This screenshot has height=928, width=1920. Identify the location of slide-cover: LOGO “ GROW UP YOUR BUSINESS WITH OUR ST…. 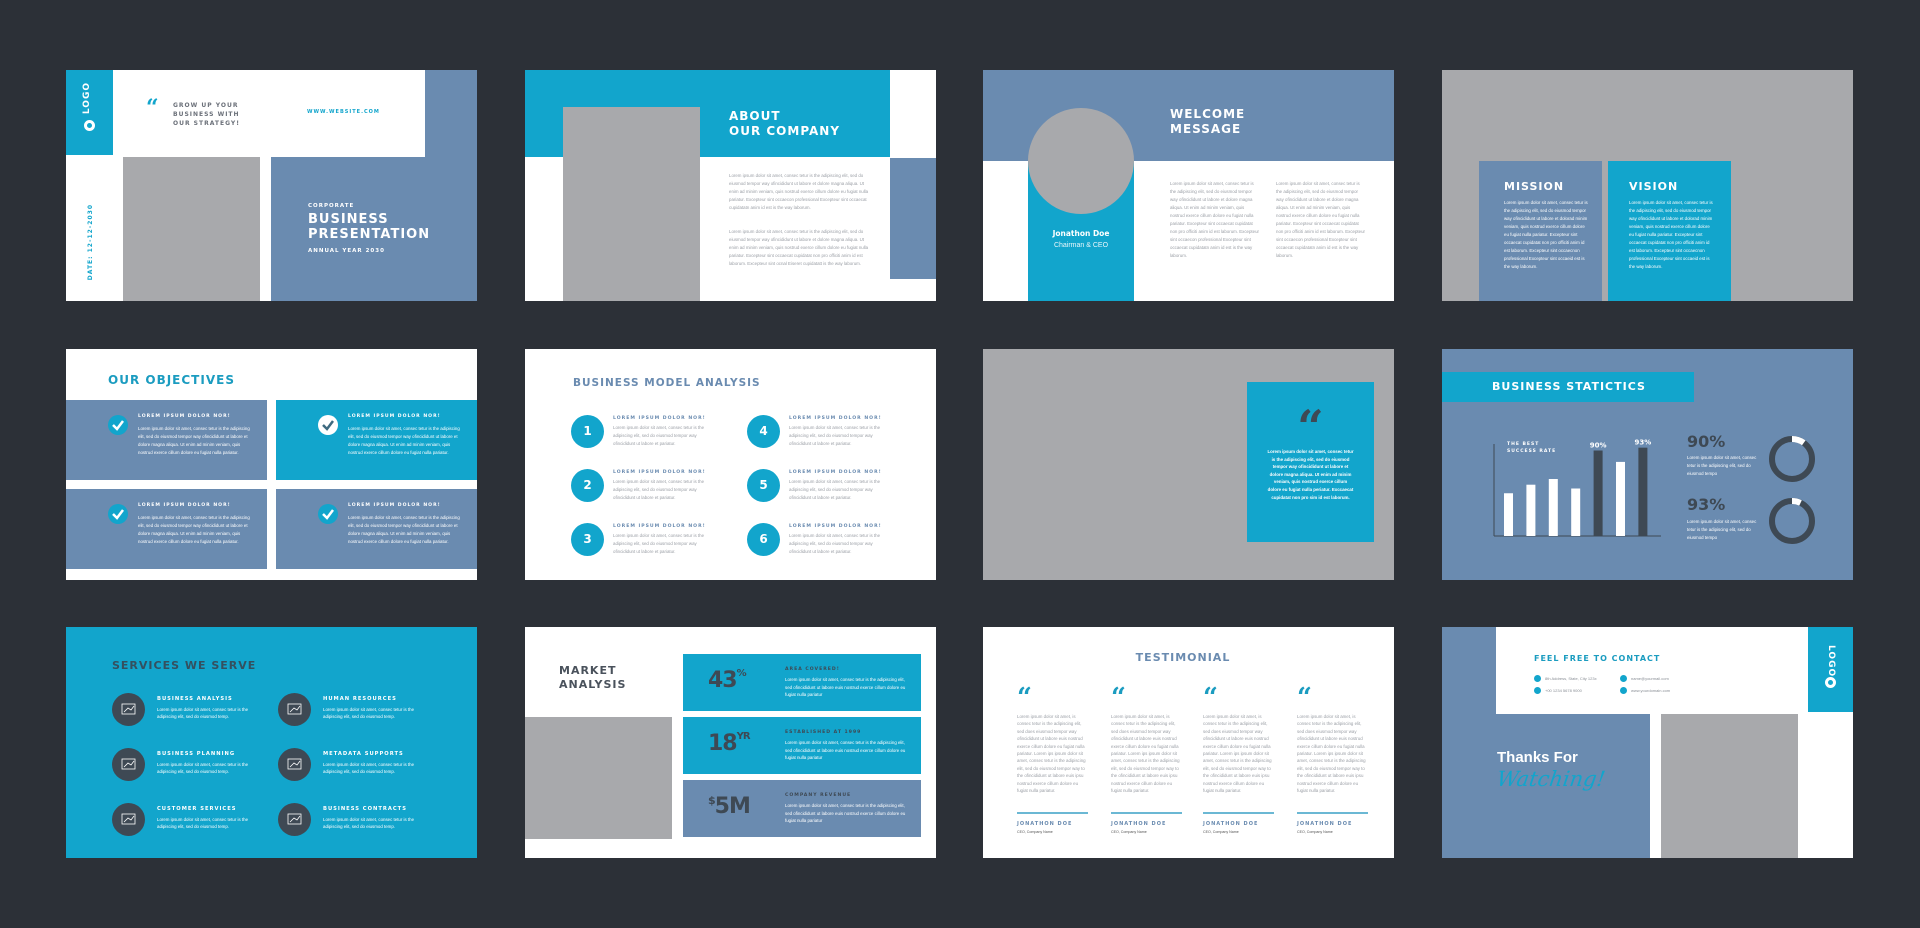
(271, 185).